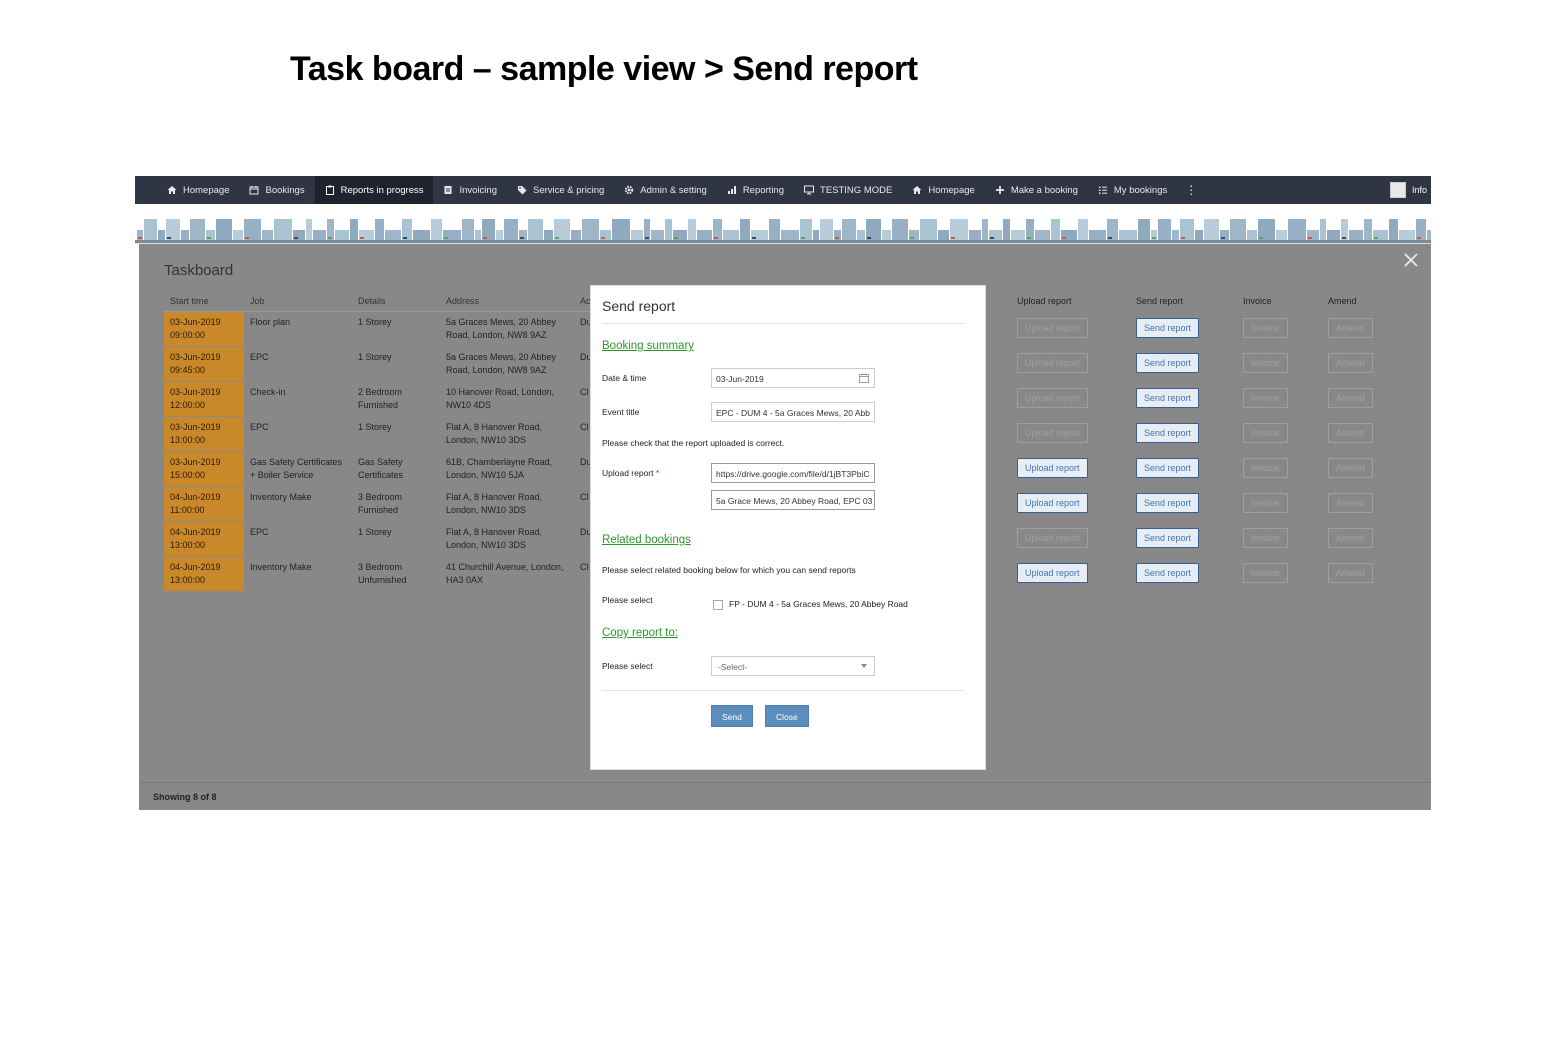 This screenshot has width=1566, height=1040. I want to click on nav-item-bookings: Bookings, so click(276, 190).